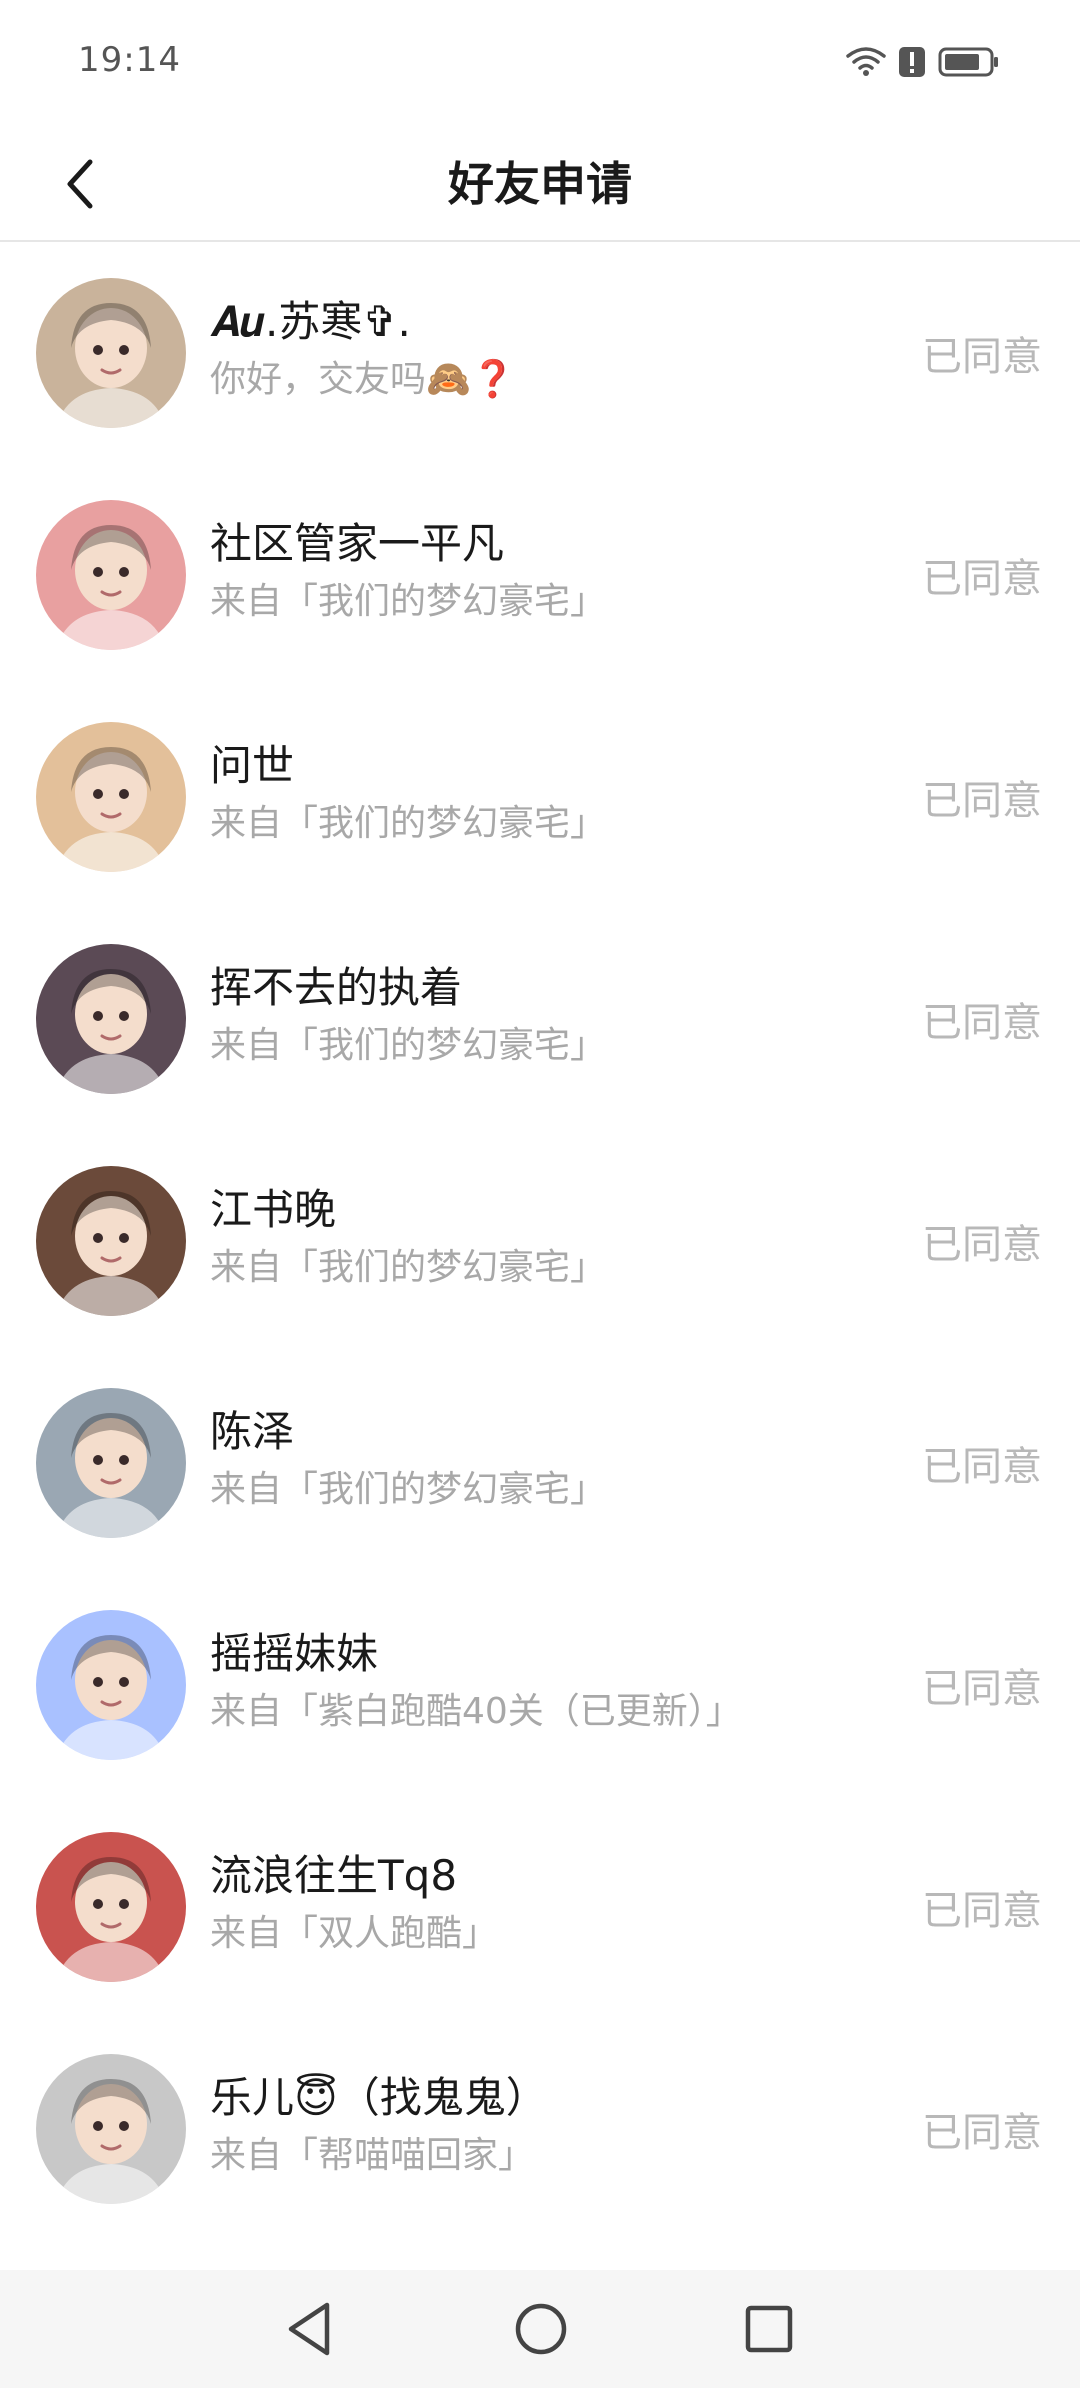 Image resolution: width=1080 pixels, height=2388 pixels. Describe the element at coordinates (273, 1209) in the screenshot. I see `requester-name: 江书晚` at that location.